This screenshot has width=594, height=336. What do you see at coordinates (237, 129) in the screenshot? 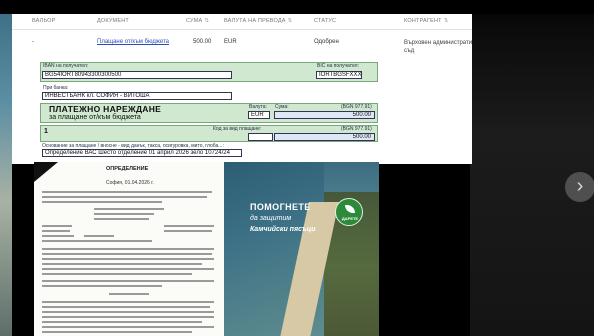
I see `payment-code-label: Код за вид плащане:` at bounding box center [237, 129].